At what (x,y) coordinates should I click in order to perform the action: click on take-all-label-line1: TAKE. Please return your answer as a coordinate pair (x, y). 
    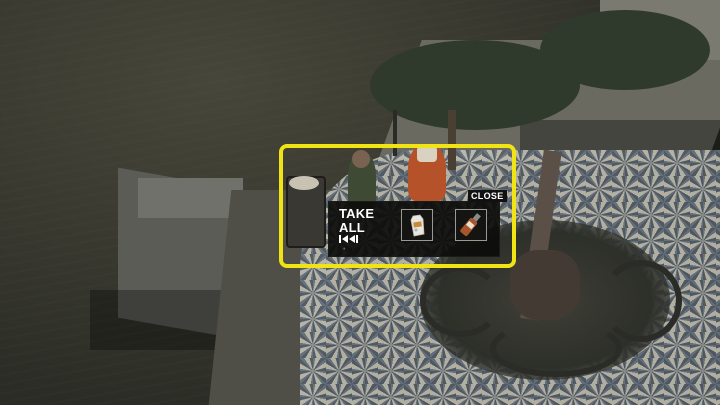
    Looking at the image, I should click on (357, 213).